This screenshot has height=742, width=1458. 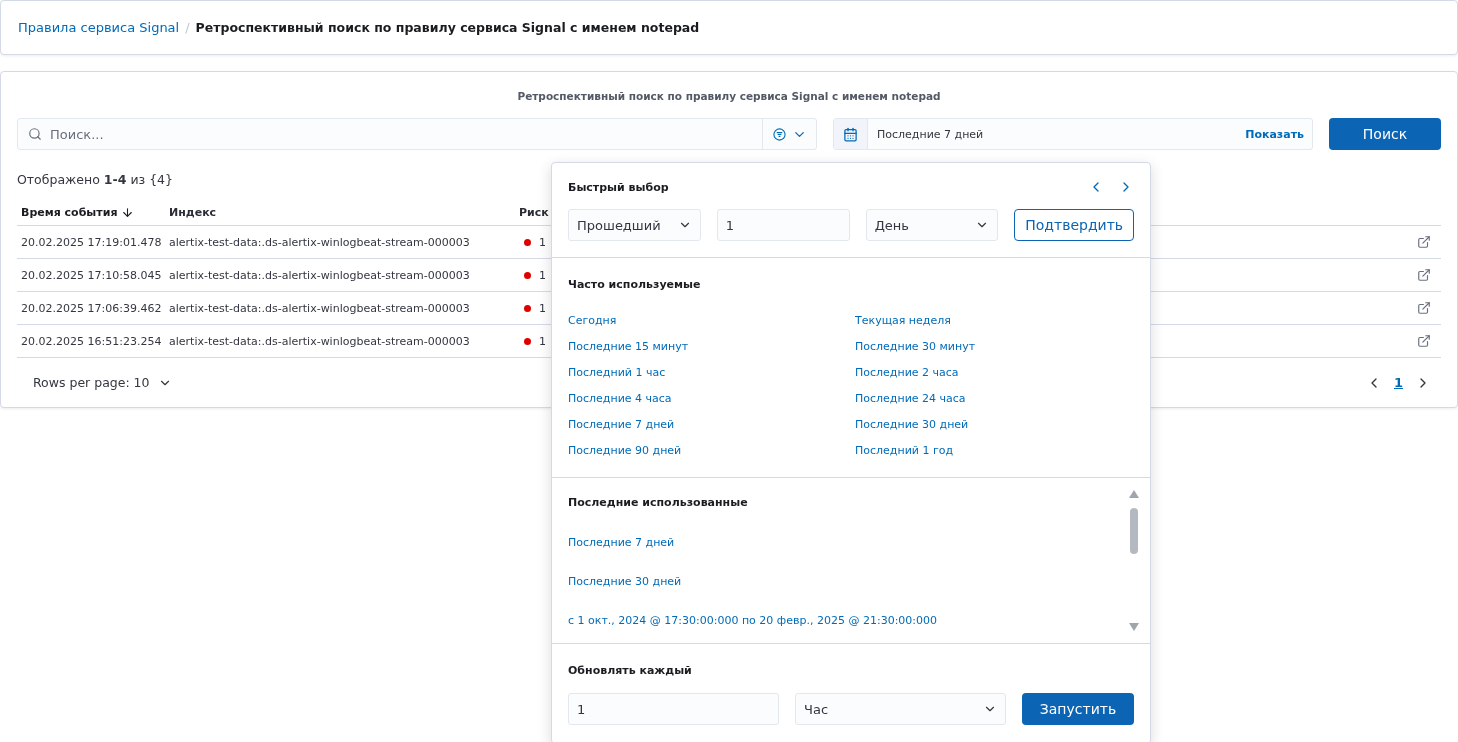 I want to click on recent-range-link: Последние 7 дней, so click(x=621, y=542).